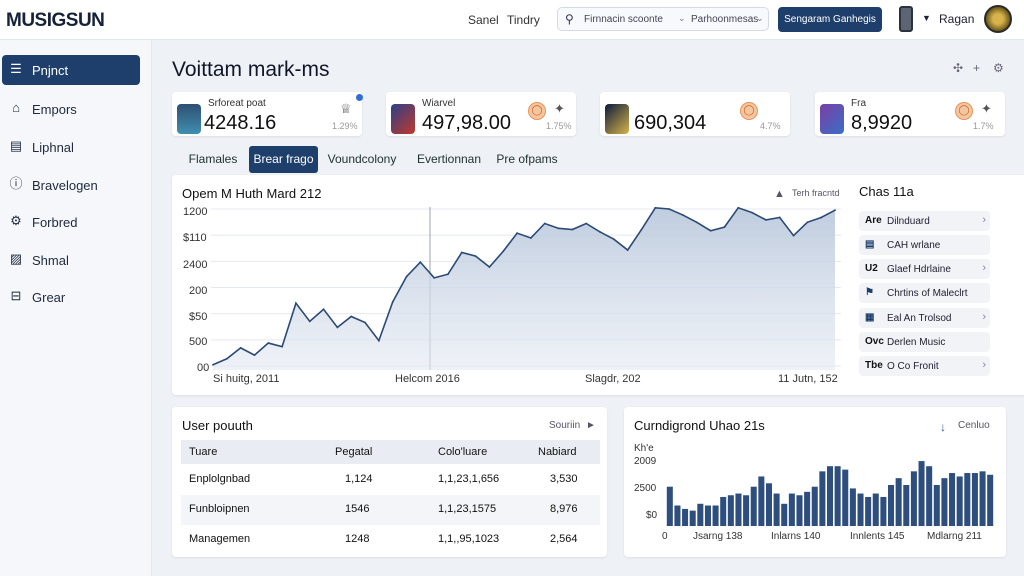  I want to click on y-tick: 200, so click(198, 291).